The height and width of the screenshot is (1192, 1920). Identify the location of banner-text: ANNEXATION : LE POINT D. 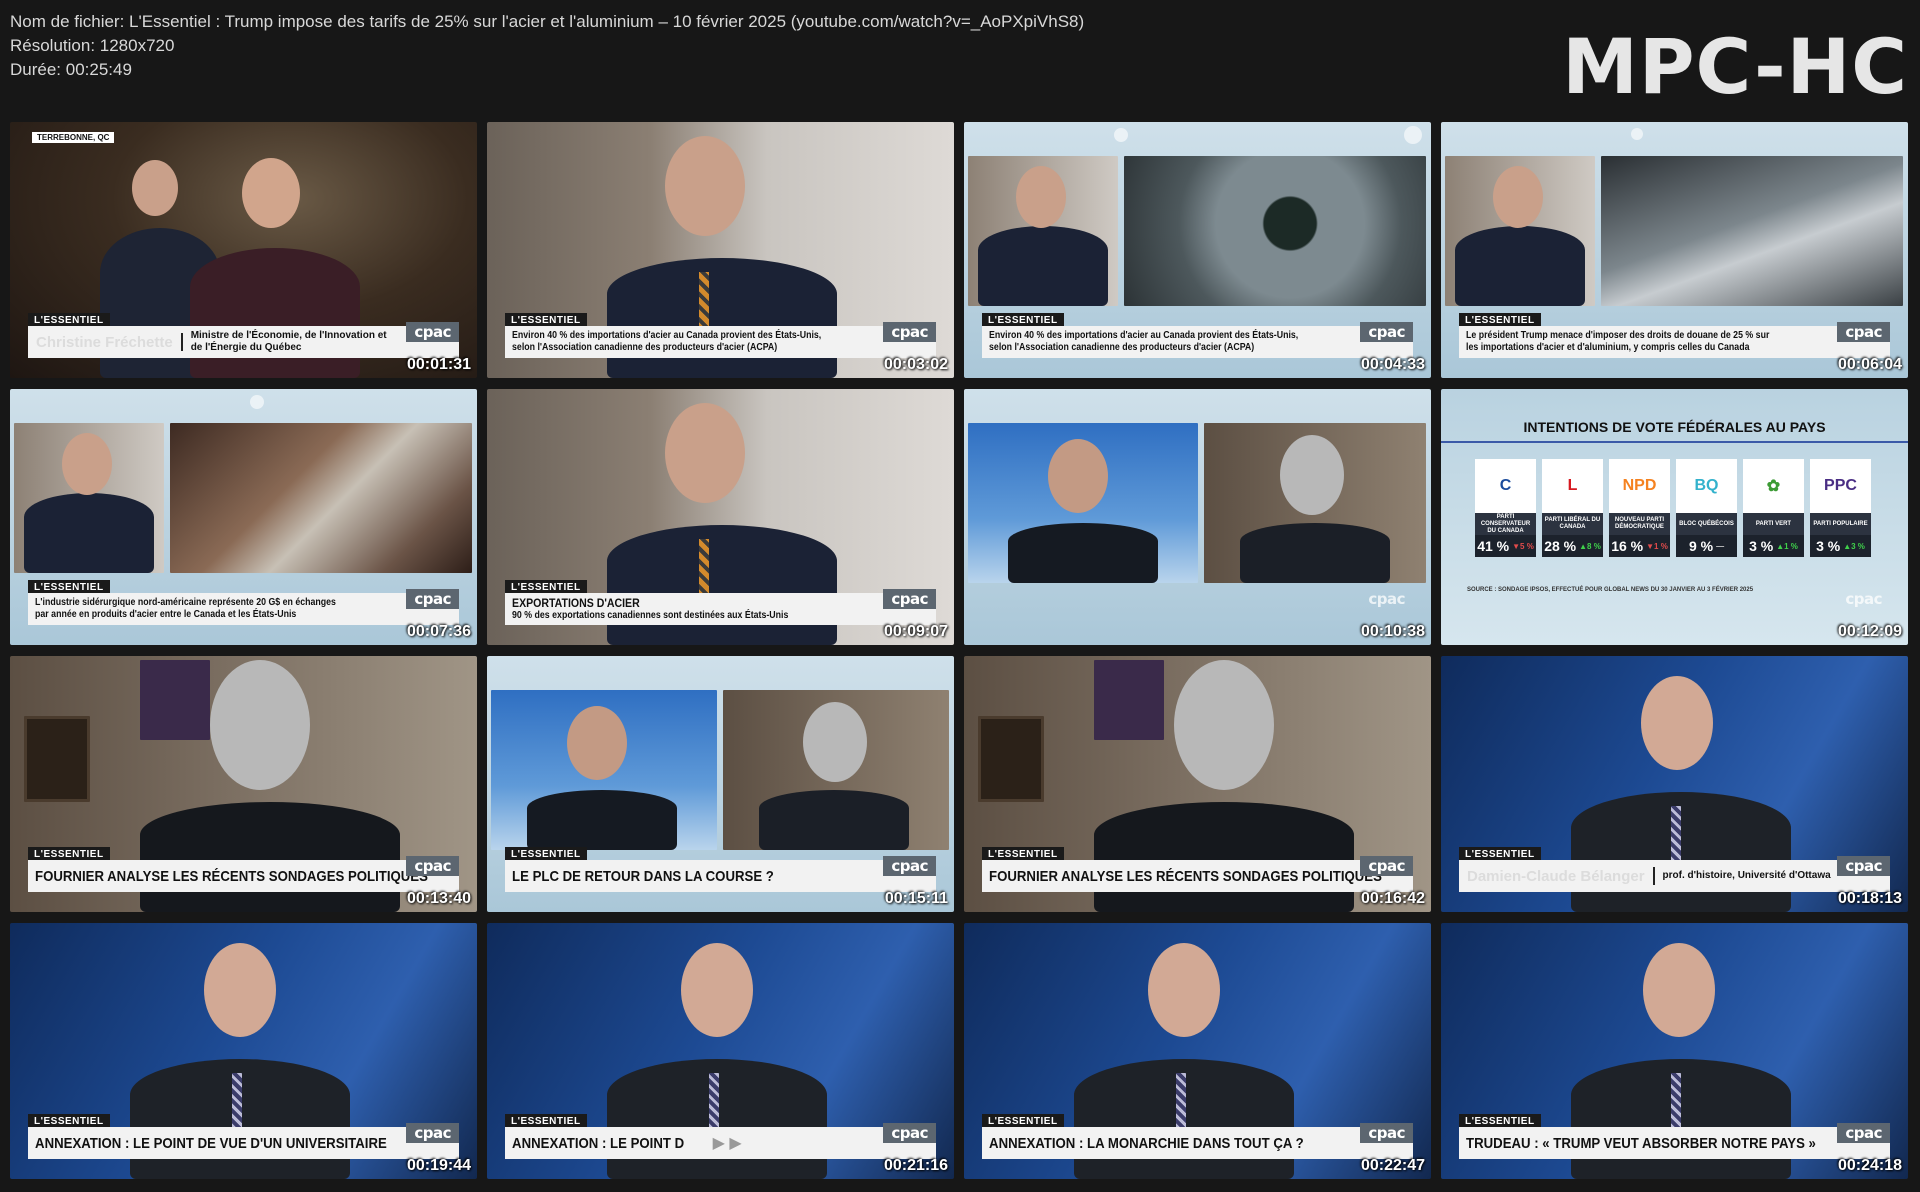
(598, 1143).